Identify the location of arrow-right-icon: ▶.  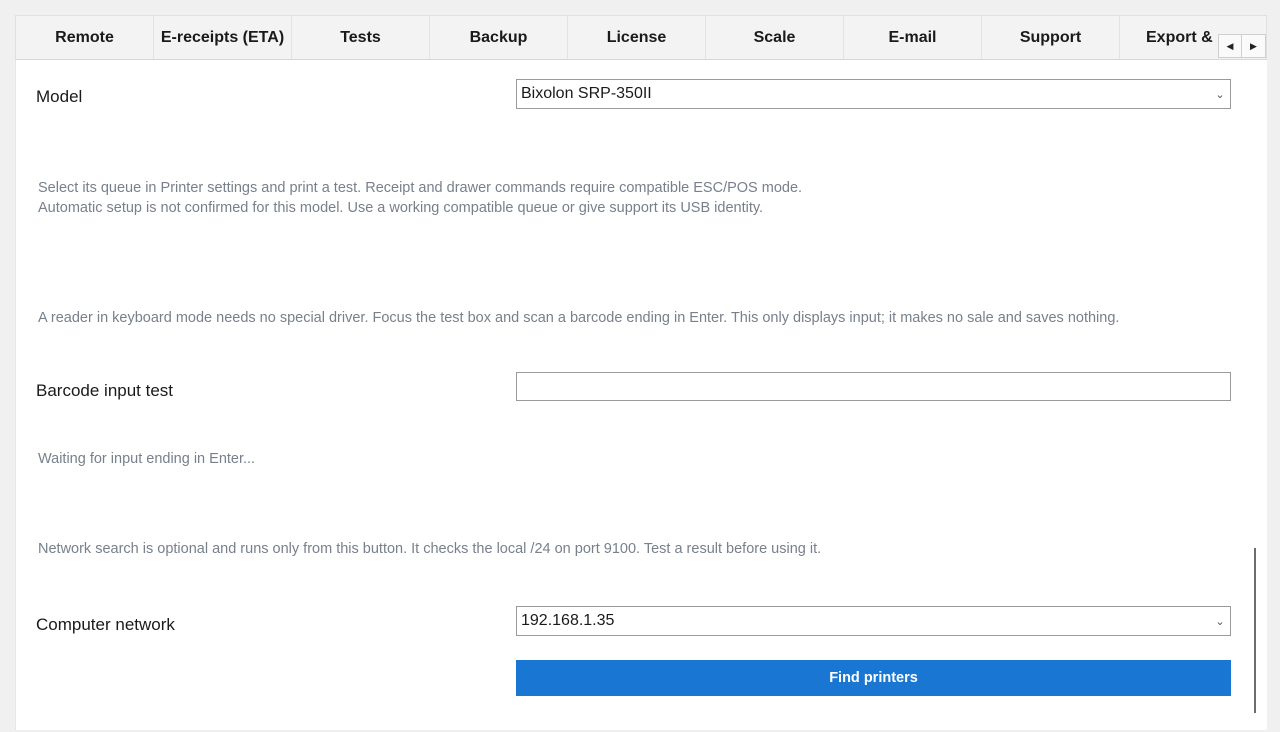
(1254, 46).